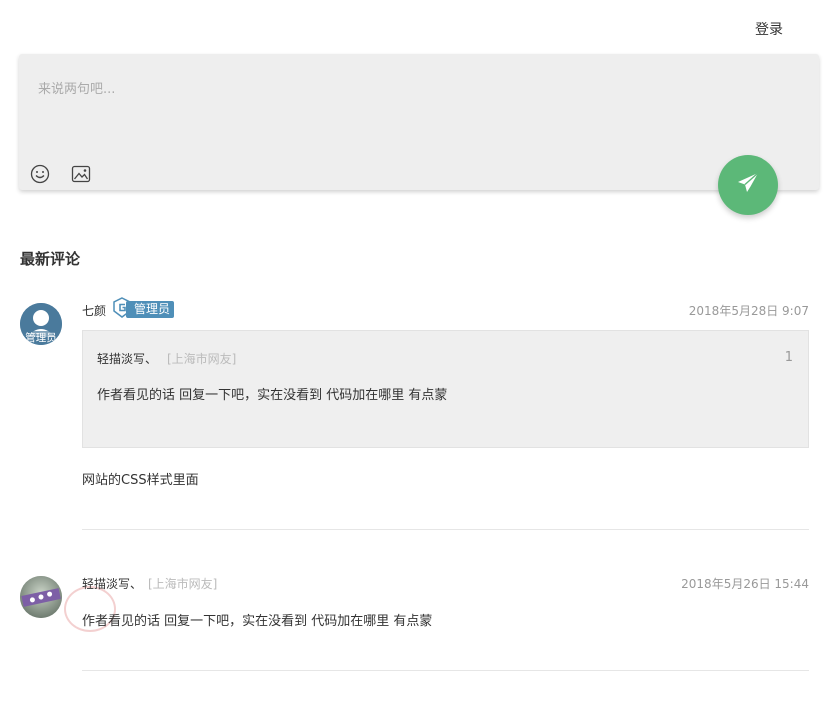 This screenshot has width=838, height=705. What do you see at coordinates (202, 359) in the screenshot?
I see `quoted-location: [上海市网友]` at bounding box center [202, 359].